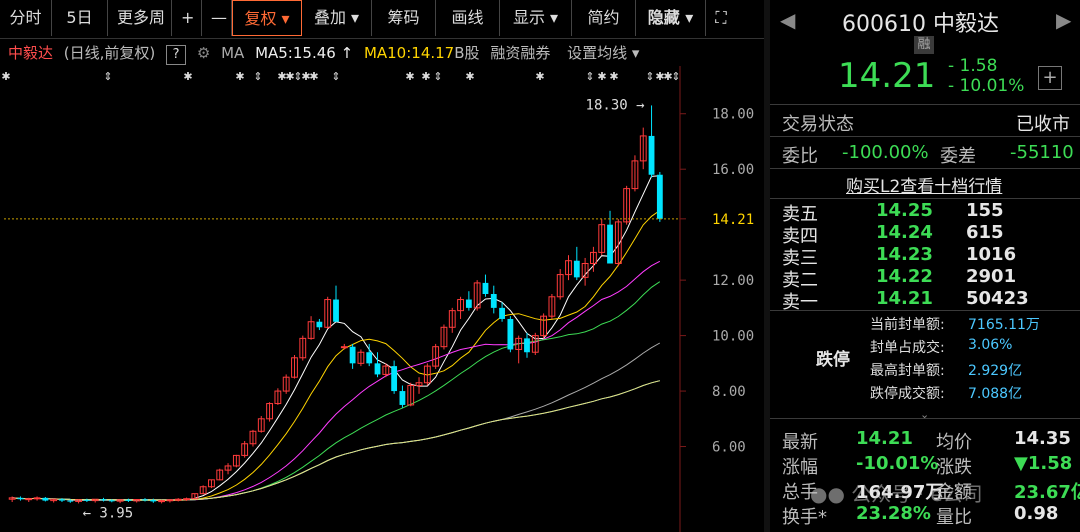 The height and width of the screenshot is (532, 1080). I want to click on stat-label: 均价, so click(954, 442).